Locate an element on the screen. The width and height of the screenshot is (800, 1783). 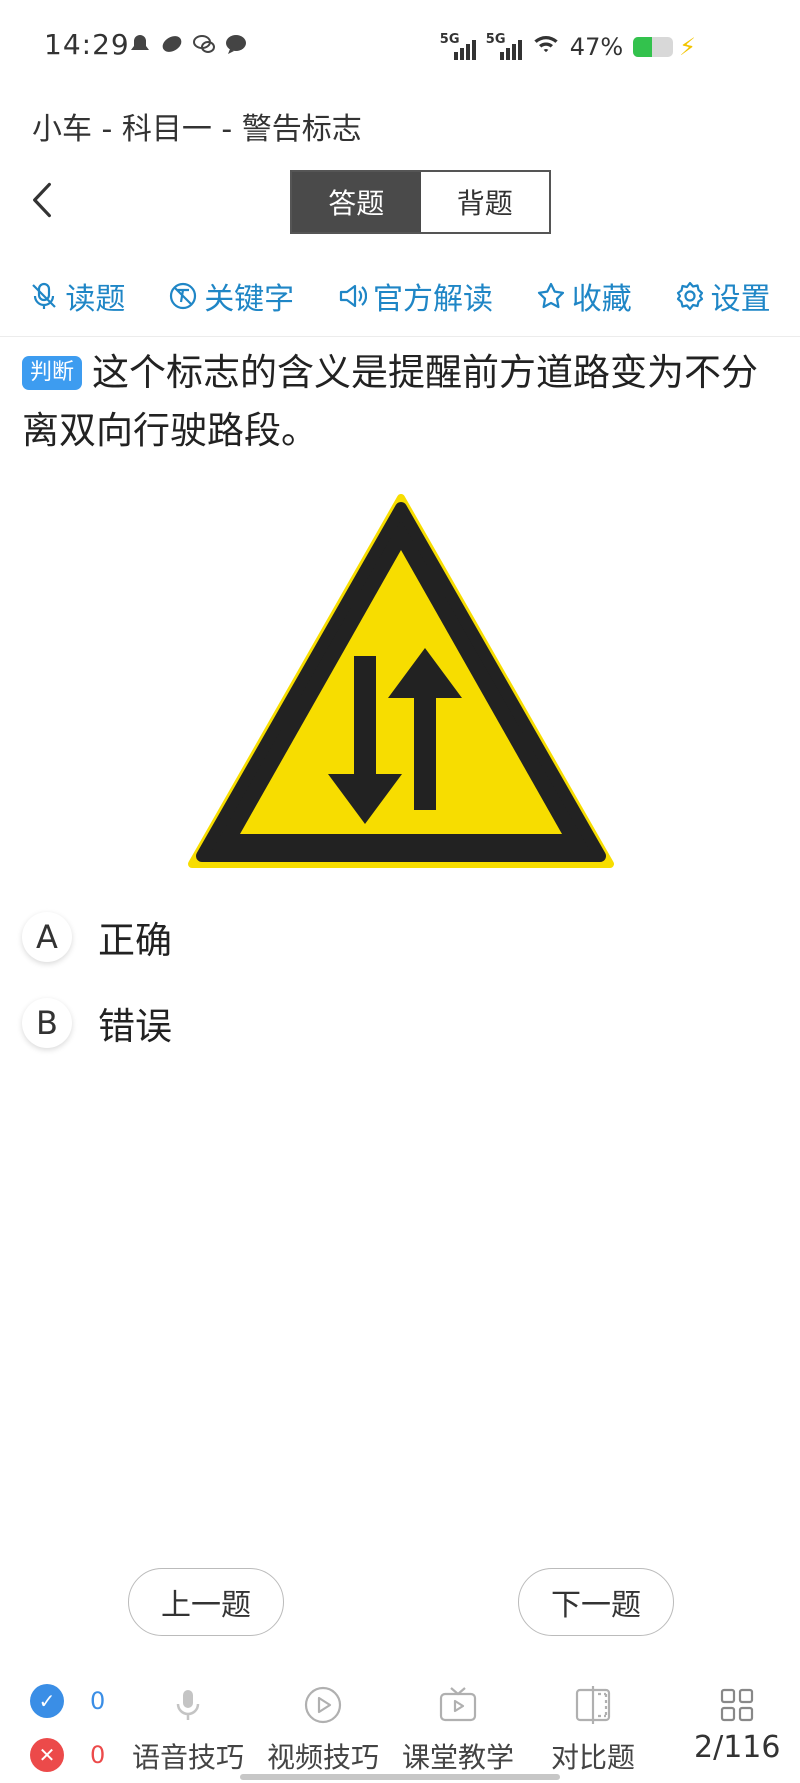
video-tips-button: 视频技巧 is located at coordinates (323, 1730).